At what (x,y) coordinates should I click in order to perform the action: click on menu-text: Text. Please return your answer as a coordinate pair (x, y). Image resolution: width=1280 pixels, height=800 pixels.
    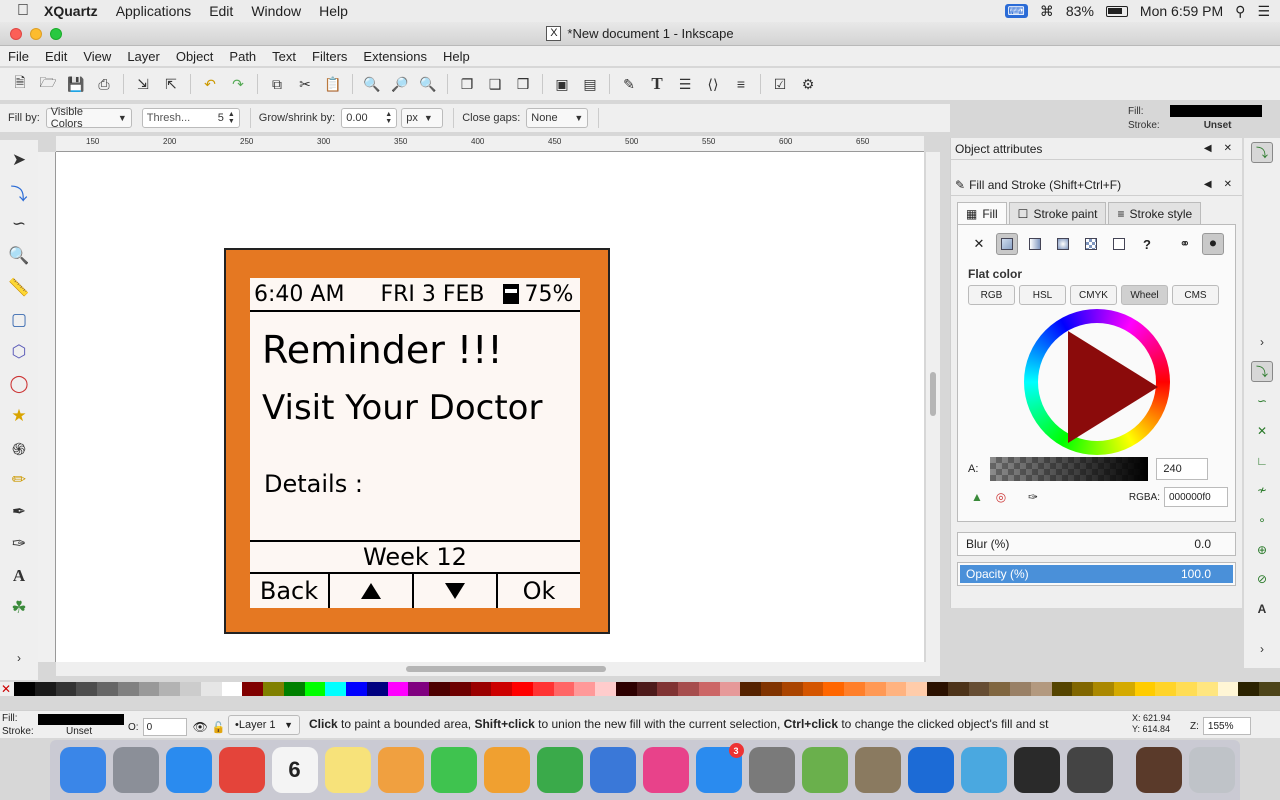
    Looking at the image, I should click on (284, 56).